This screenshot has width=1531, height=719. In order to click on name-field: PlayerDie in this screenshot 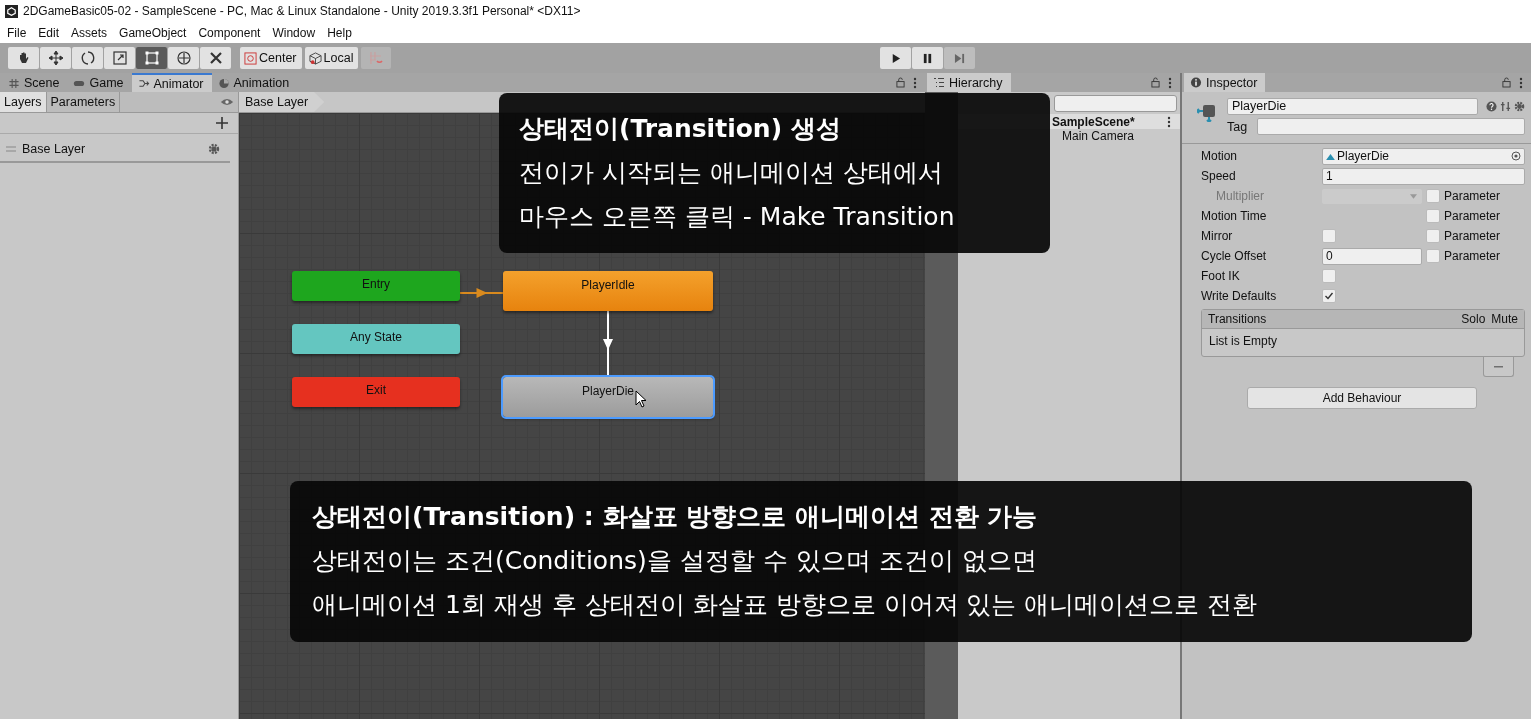, I will do `click(1352, 106)`.